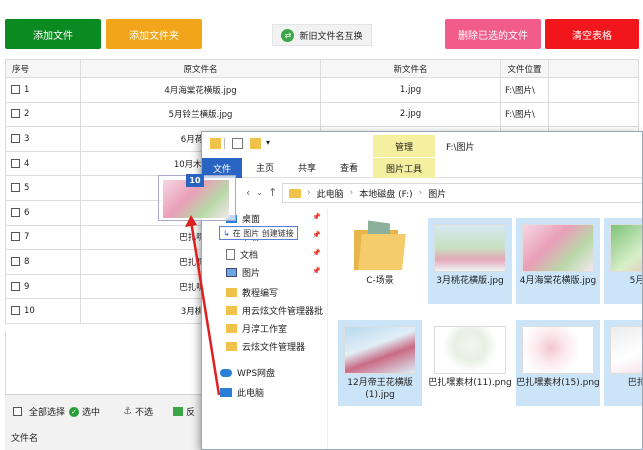  Describe the element at coordinates (331, 36) in the screenshot. I see `swap-names-label: 新旧文件名互换` at that location.